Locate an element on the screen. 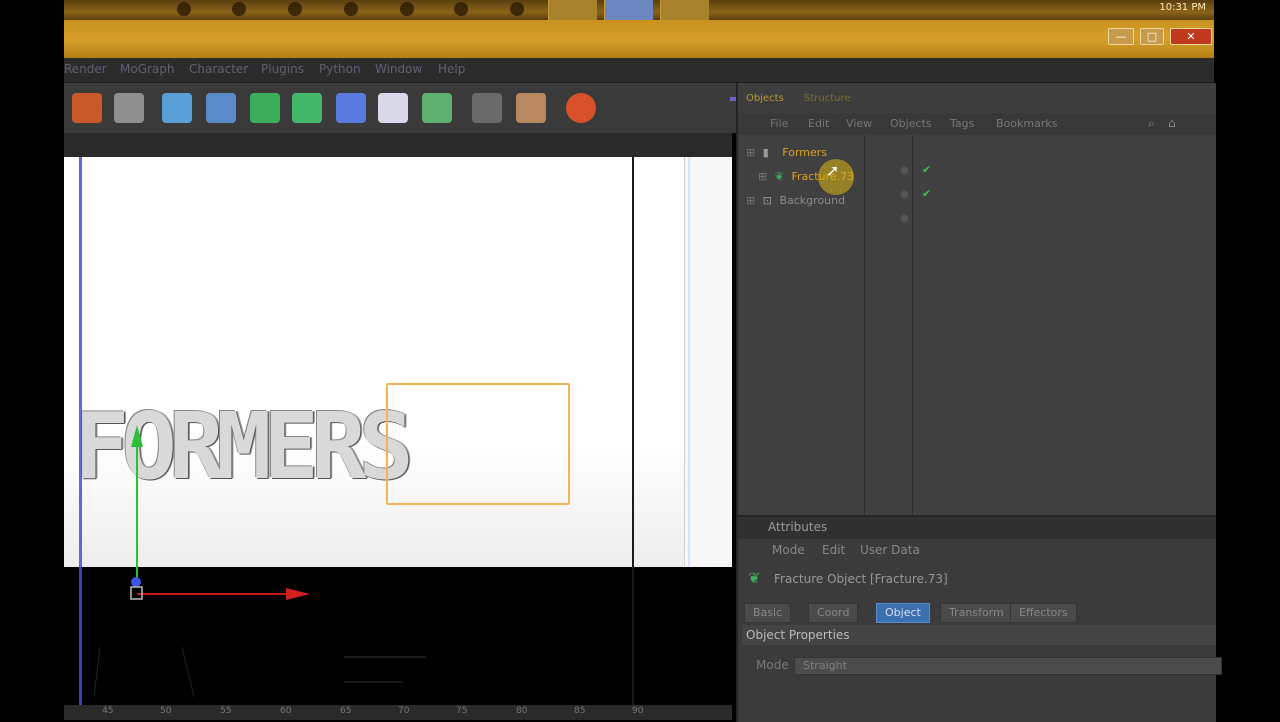  menu-mograph: MoGraph is located at coordinates (147, 69).